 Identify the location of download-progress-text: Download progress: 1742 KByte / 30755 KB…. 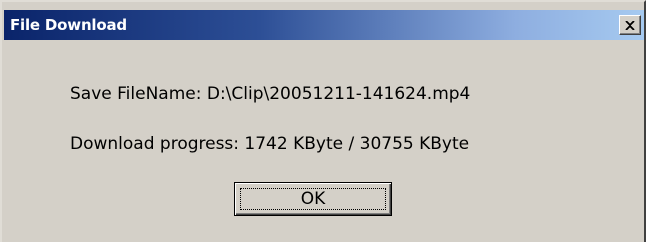
(270, 144).